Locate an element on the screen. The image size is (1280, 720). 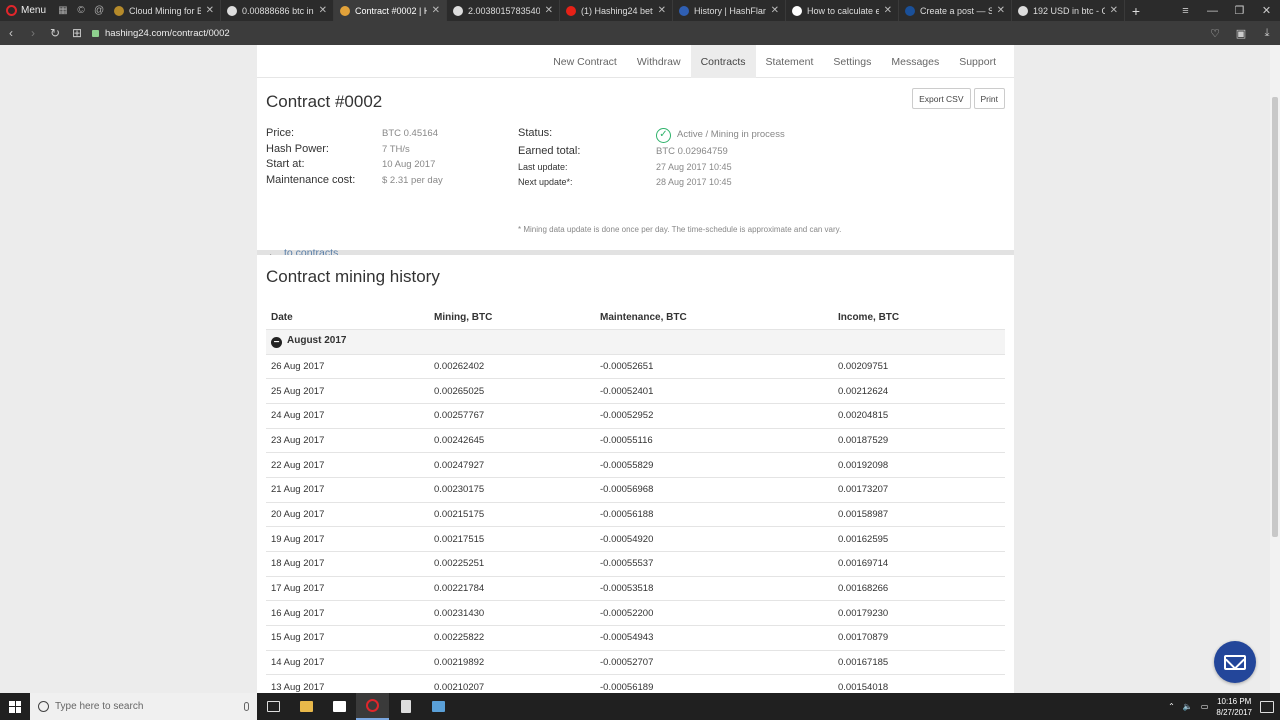
action-center-icon is located at coordinates (1267, 706).